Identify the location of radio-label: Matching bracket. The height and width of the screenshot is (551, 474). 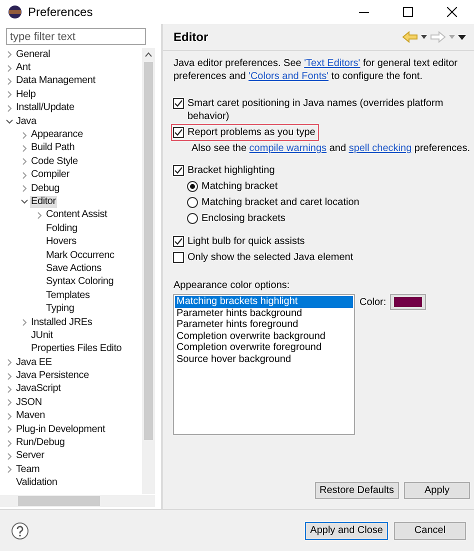
(239, 186).